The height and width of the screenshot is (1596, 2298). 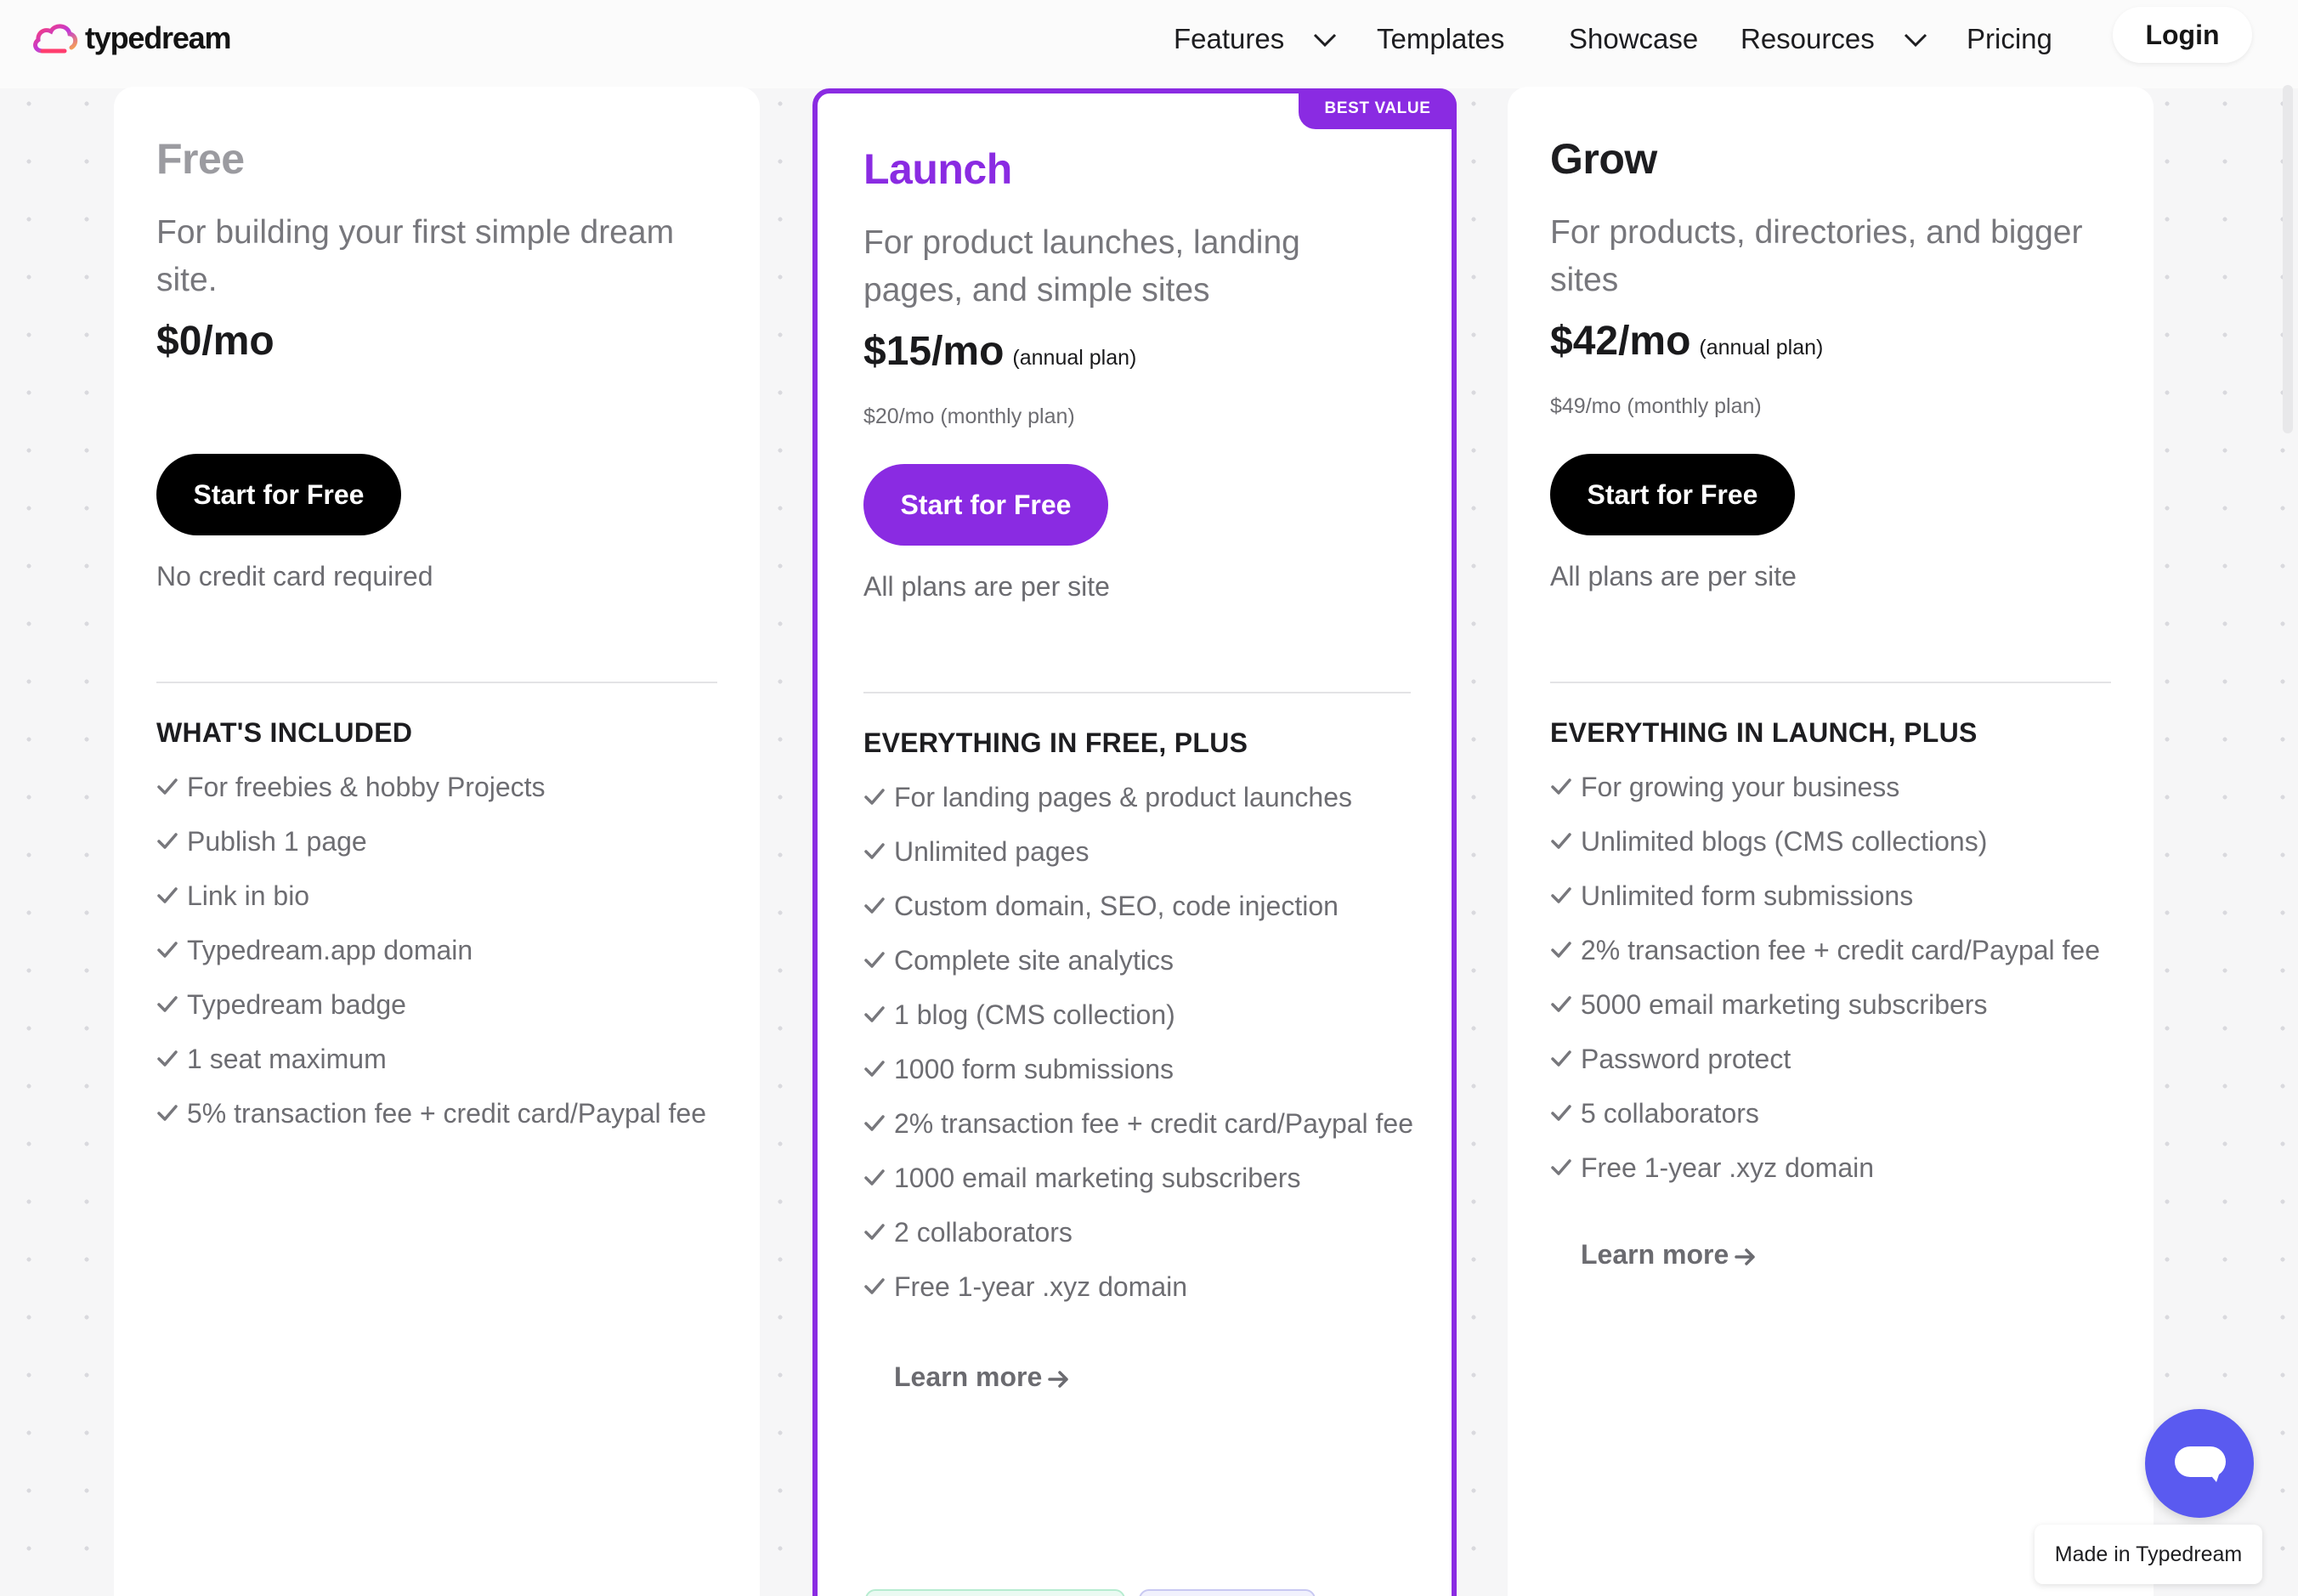 I want to click on feature-item: For landing pages & product launches, so click(x=1143, y=798).